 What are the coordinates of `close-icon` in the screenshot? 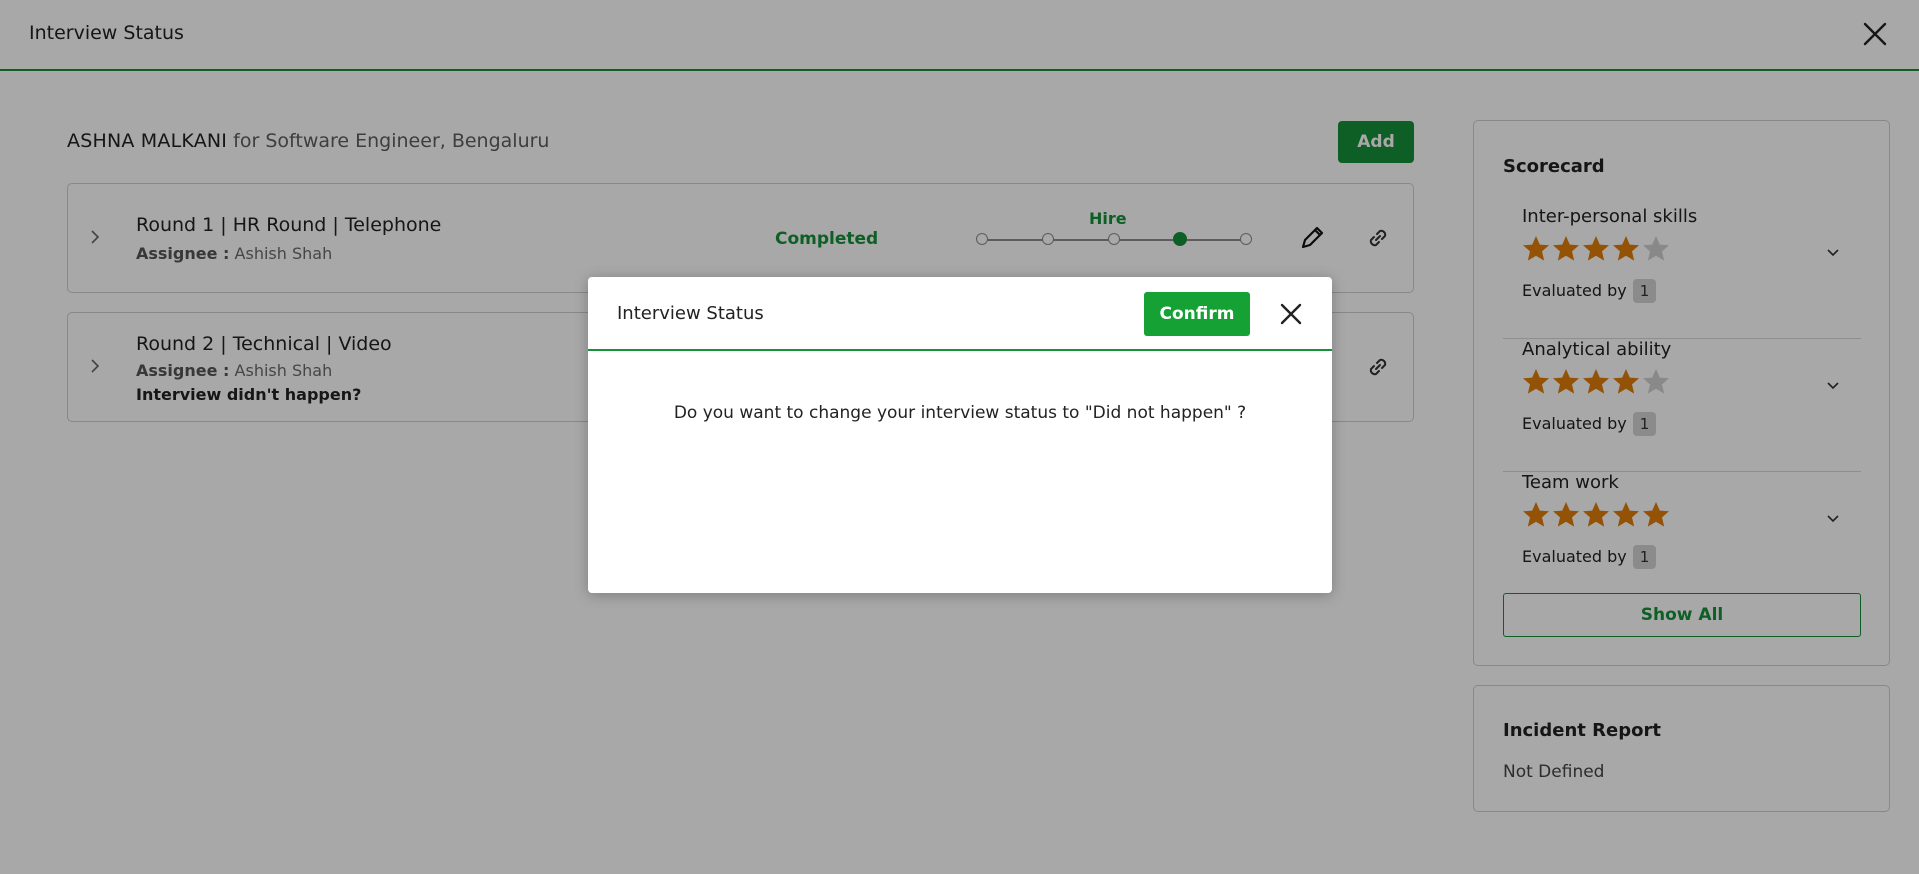 It's located at (1291, 314).